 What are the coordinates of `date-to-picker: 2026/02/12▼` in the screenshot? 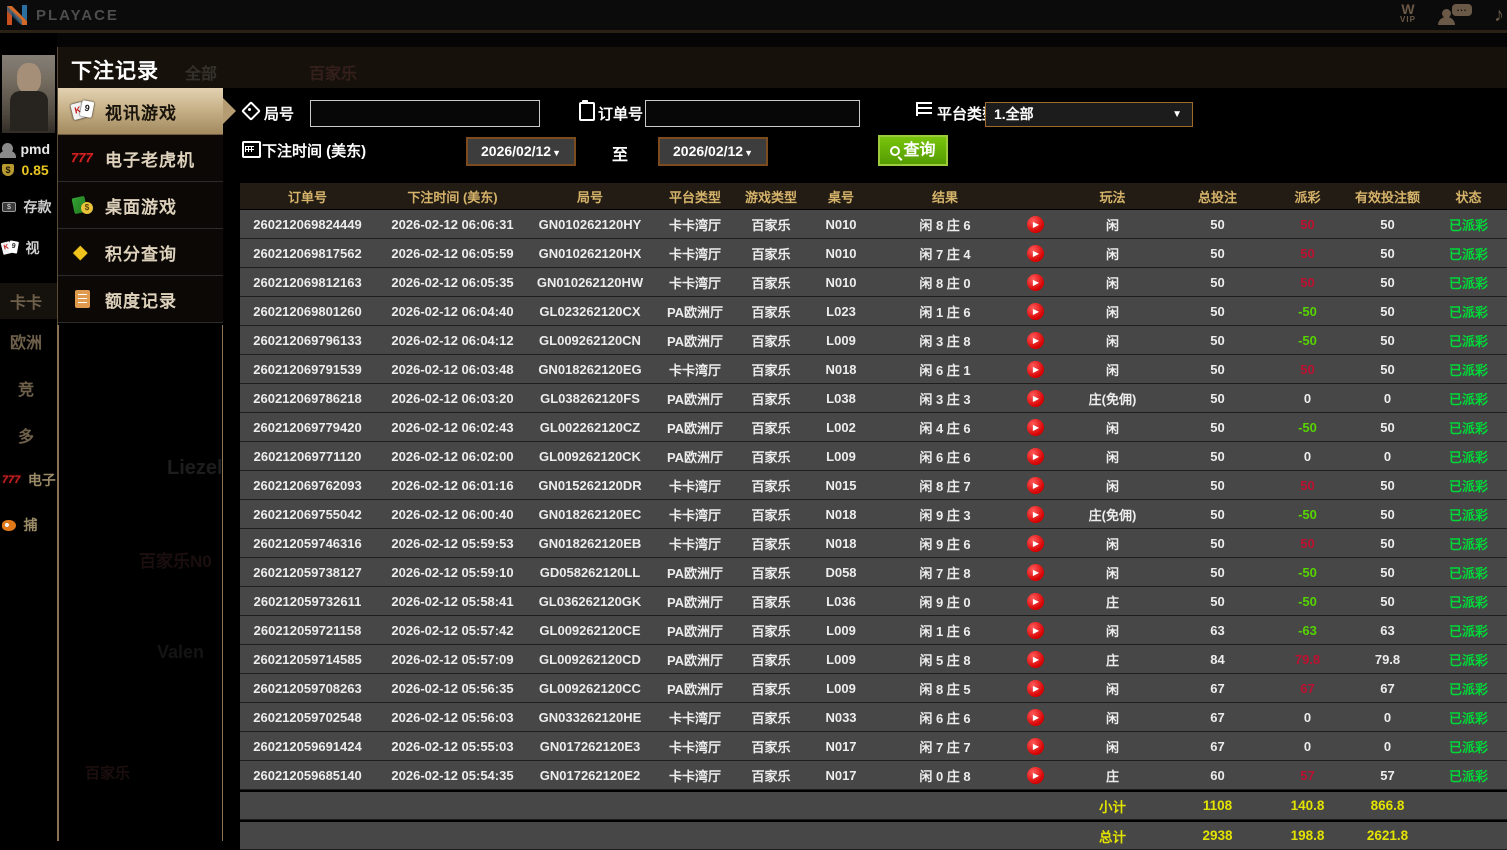 It's located at (713, 151).